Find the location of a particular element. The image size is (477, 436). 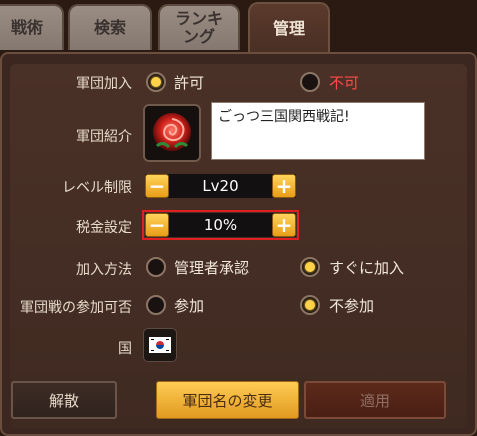

war-join-radio is located at coordinates (156, 305).